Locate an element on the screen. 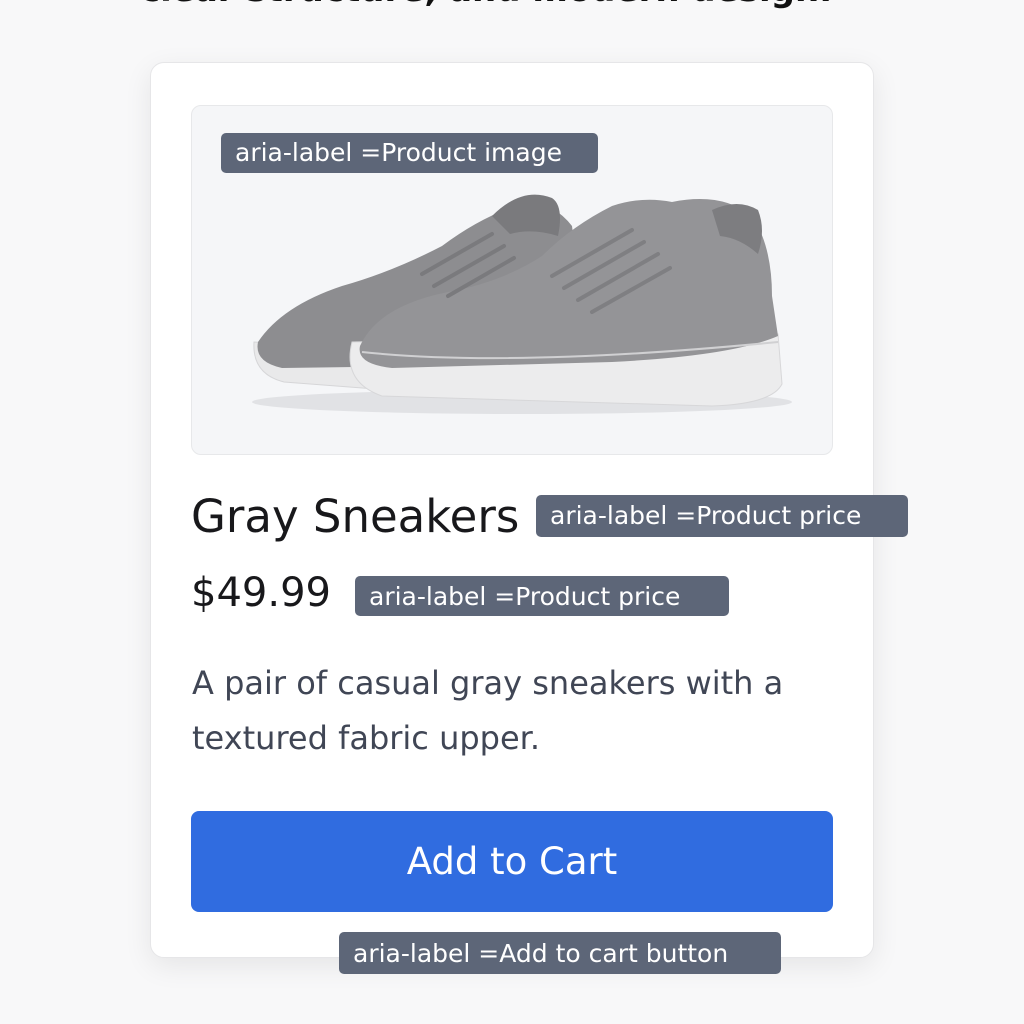 Image resolution: width=1024 pixels, height=1024 pixels. add-to-cart-button: Add to Cart is located at coordinates (512, 861).